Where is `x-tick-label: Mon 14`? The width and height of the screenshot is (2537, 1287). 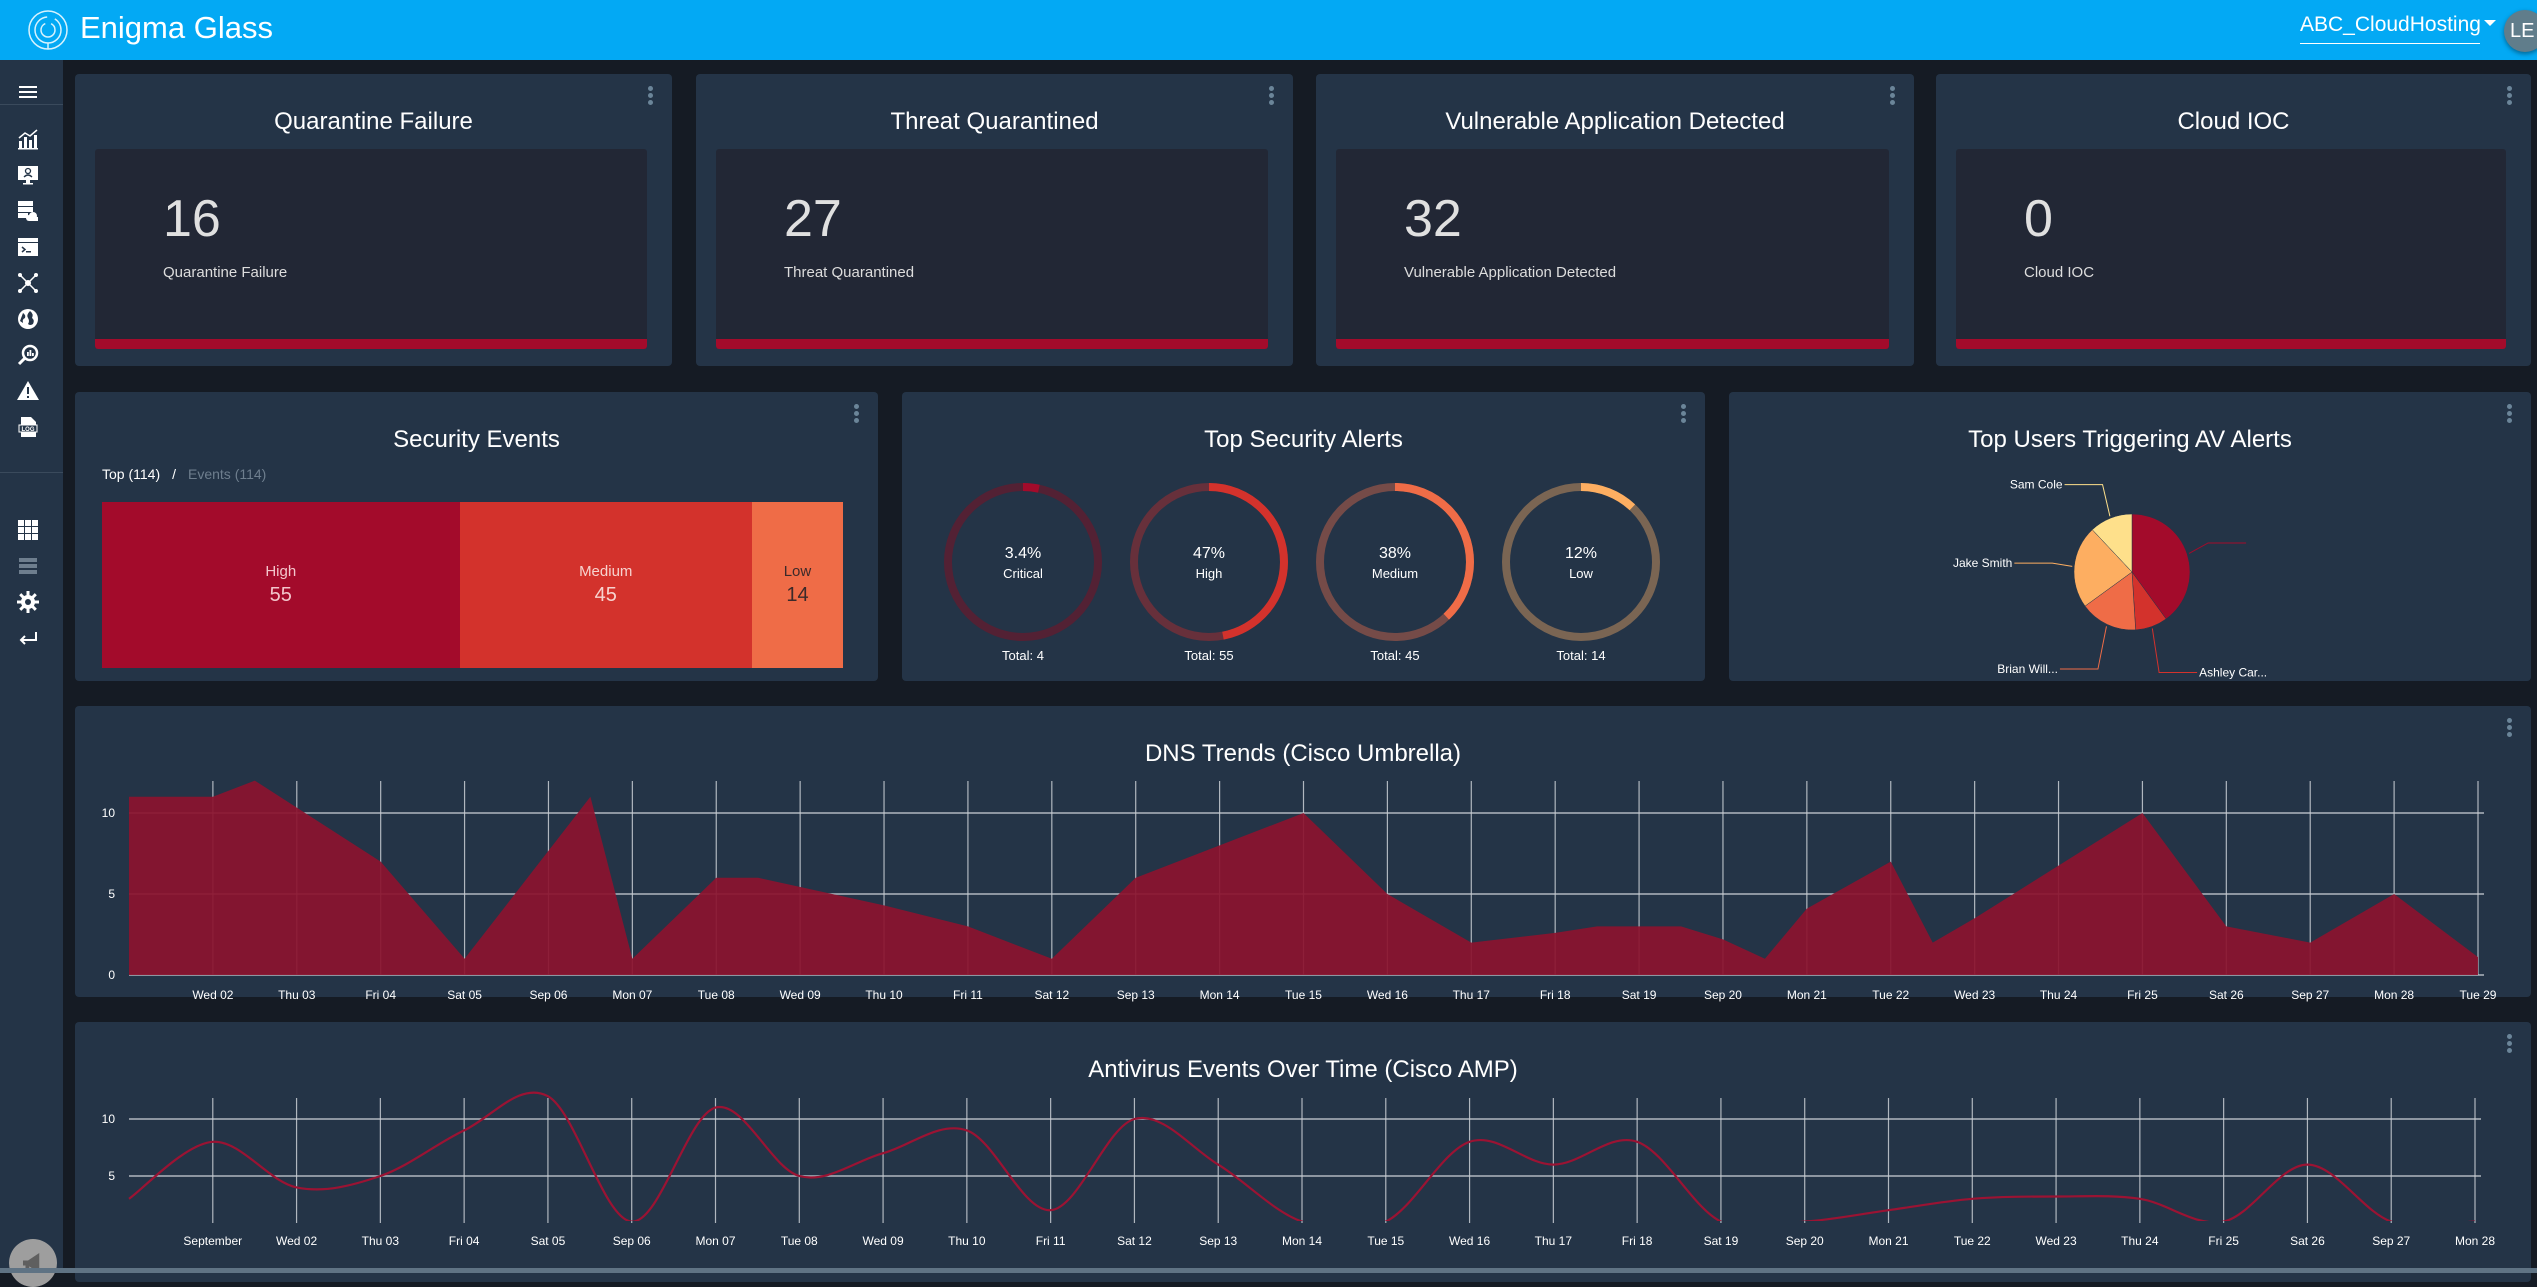
x-tick-label: Mon 14 is located at coordinates (1302, 1241).